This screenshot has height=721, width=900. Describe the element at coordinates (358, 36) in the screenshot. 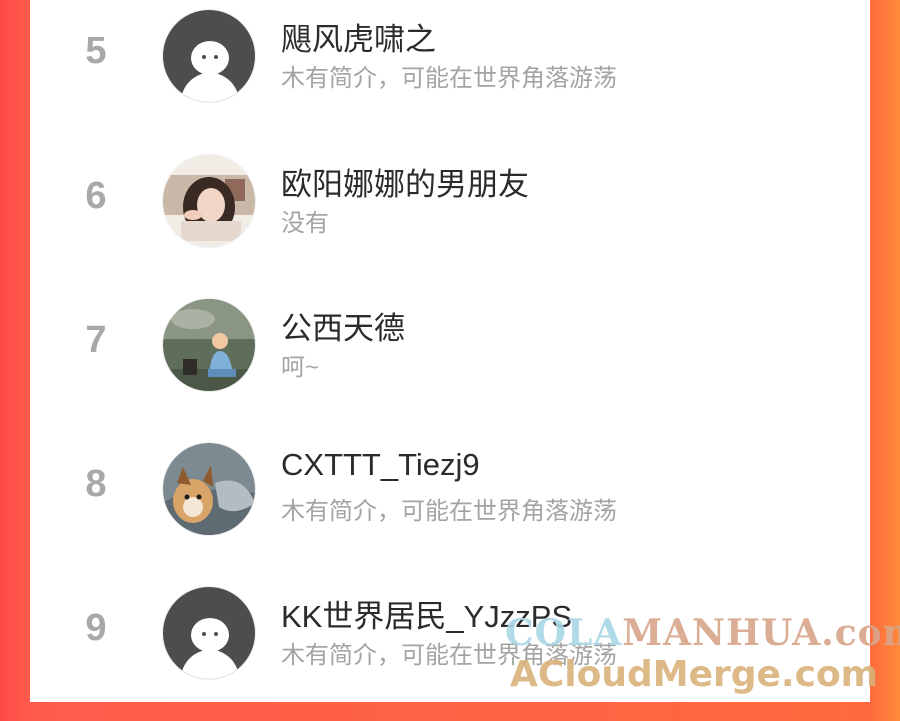

I see `user-name: 飓风虎啸之` at that location.